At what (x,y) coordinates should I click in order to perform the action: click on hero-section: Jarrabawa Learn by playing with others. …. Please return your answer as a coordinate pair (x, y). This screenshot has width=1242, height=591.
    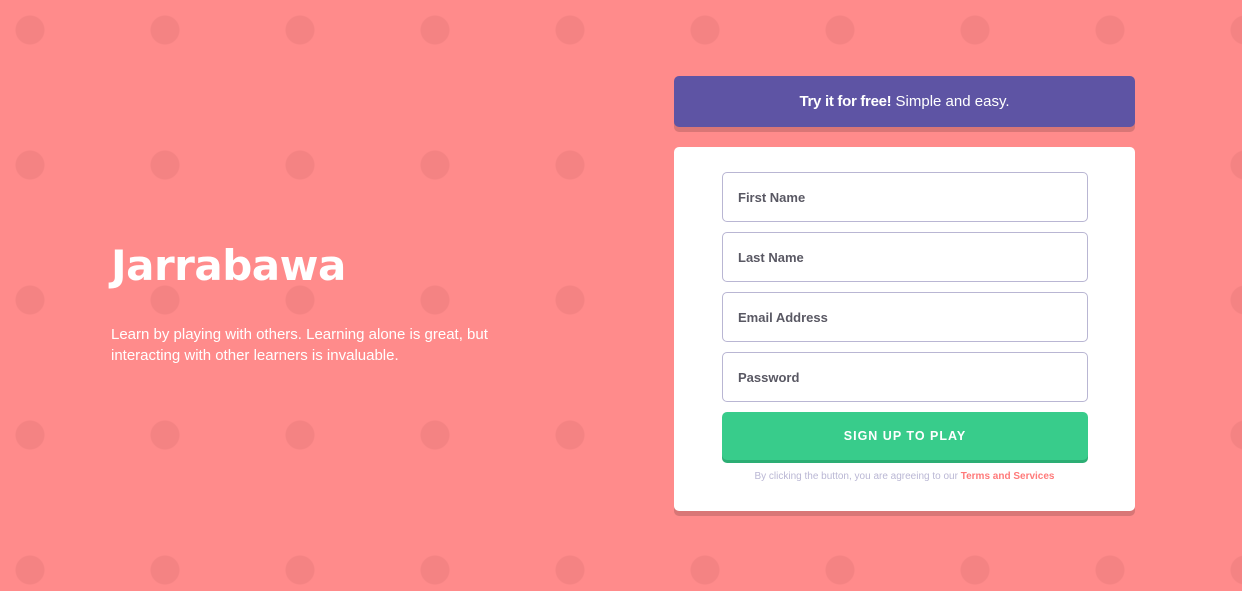
    Looking at the image, I should click on (321, 303).